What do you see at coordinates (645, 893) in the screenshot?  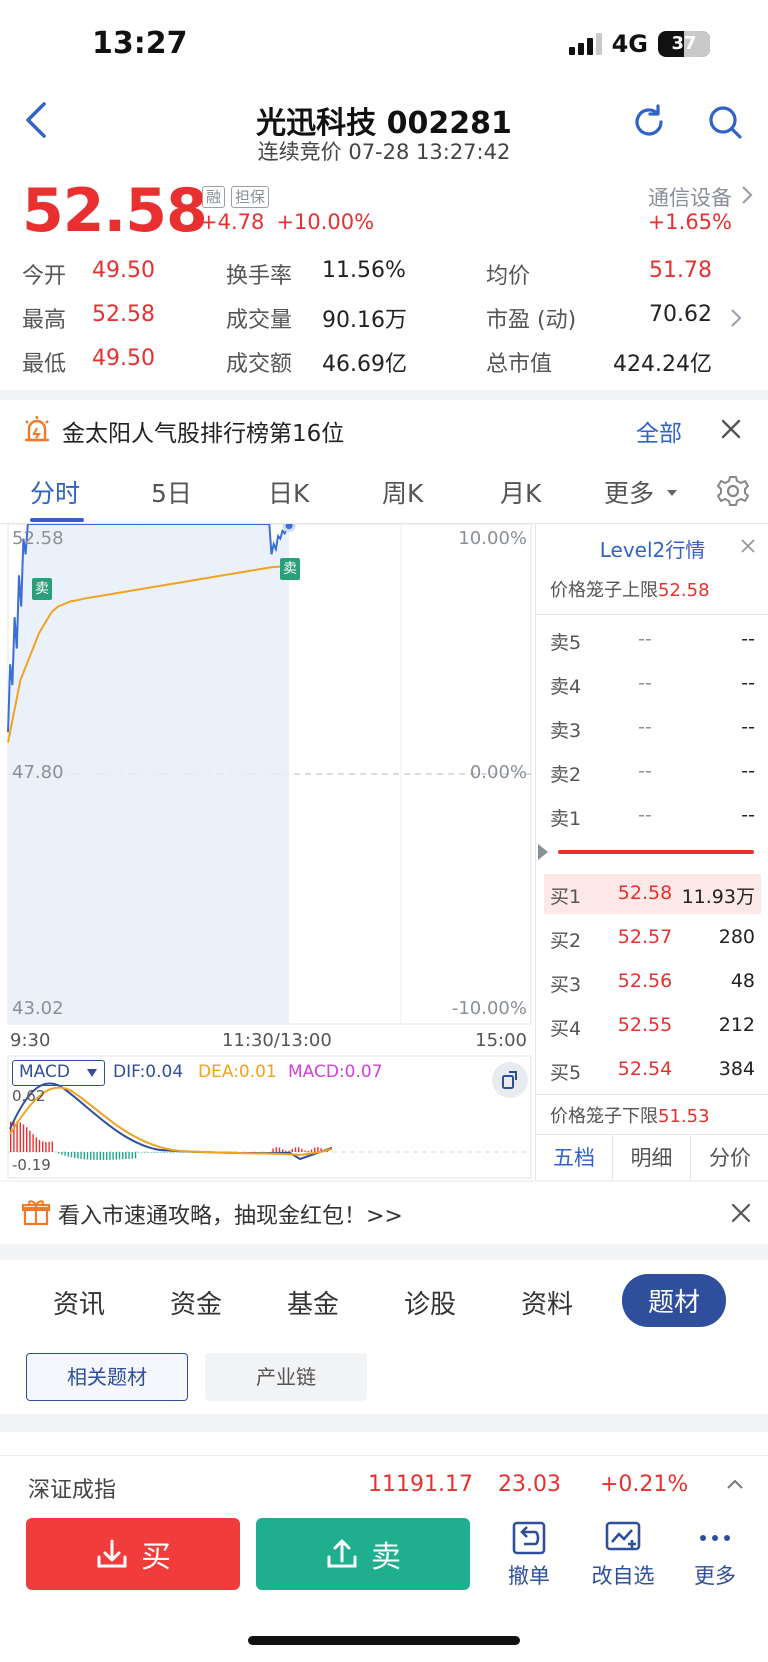 I see `bid-price: 52.58` at bounding box center [645, 893].